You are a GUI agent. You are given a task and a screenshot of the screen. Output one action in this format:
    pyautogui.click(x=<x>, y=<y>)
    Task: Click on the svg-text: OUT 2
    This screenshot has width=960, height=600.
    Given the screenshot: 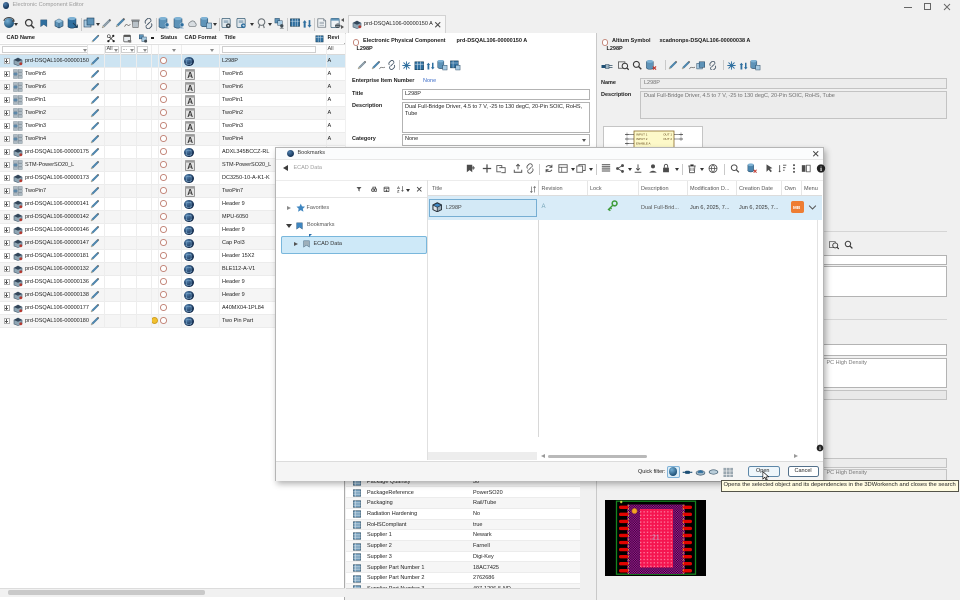 What is the action you would take?
    pyautogui.click(x=667, y=139)
    